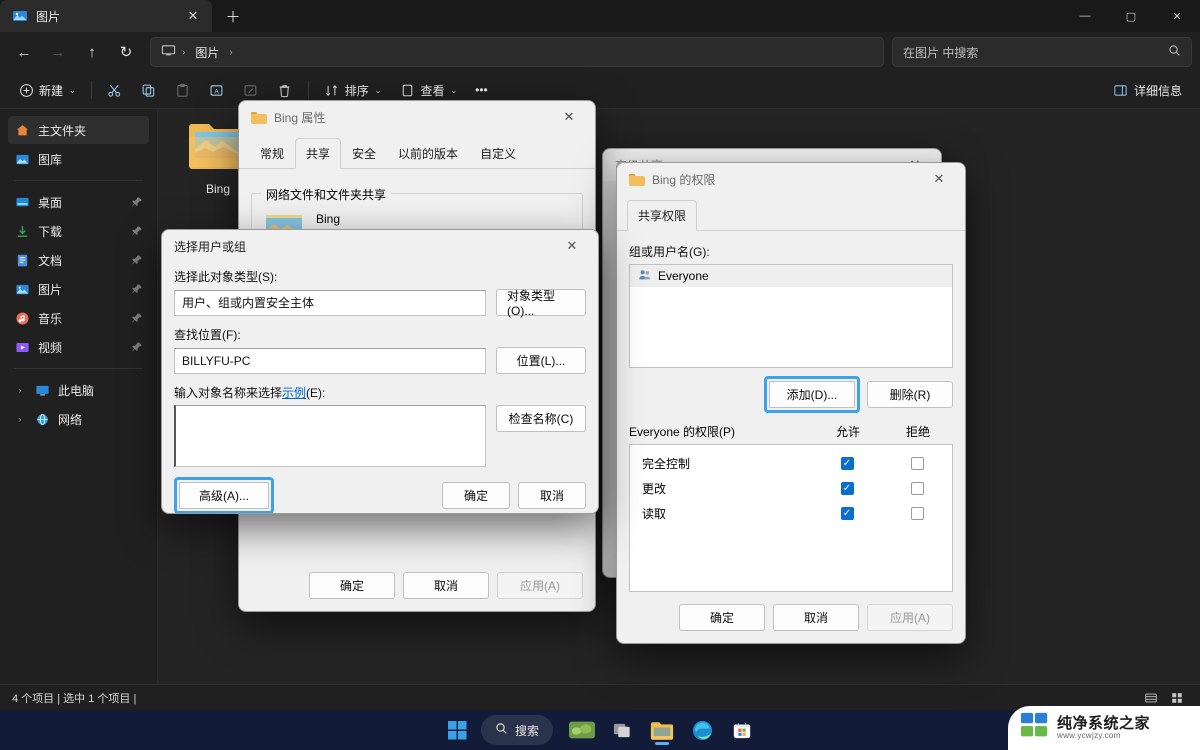 The image size is (1200, 750). I want to click on permissions-listbox: 完全控制 更改 读取, so click(791, 518).